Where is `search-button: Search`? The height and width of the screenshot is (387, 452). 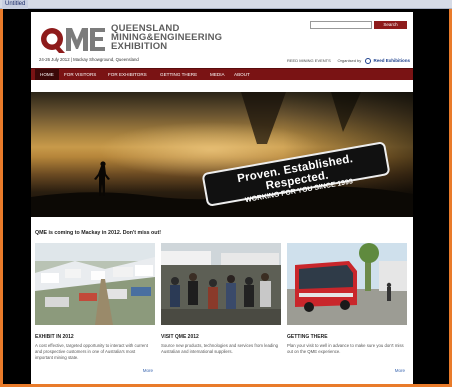 search-button: Search is located at coordinates (390, 25).